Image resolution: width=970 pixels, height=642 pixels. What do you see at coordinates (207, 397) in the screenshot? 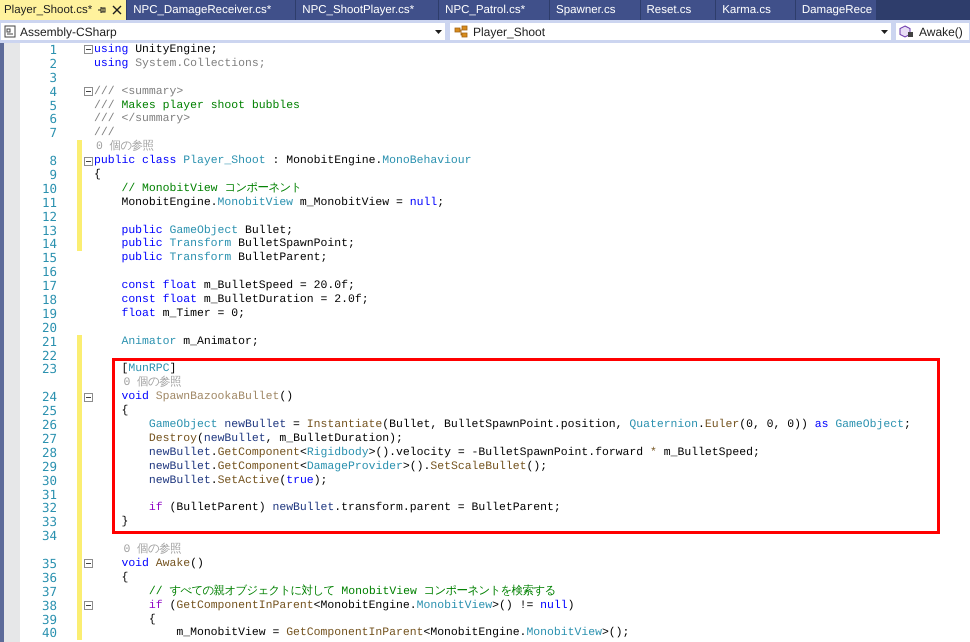
I see `code-line: void SpawnBazookaBullet()` at bounding box center [207, 397].